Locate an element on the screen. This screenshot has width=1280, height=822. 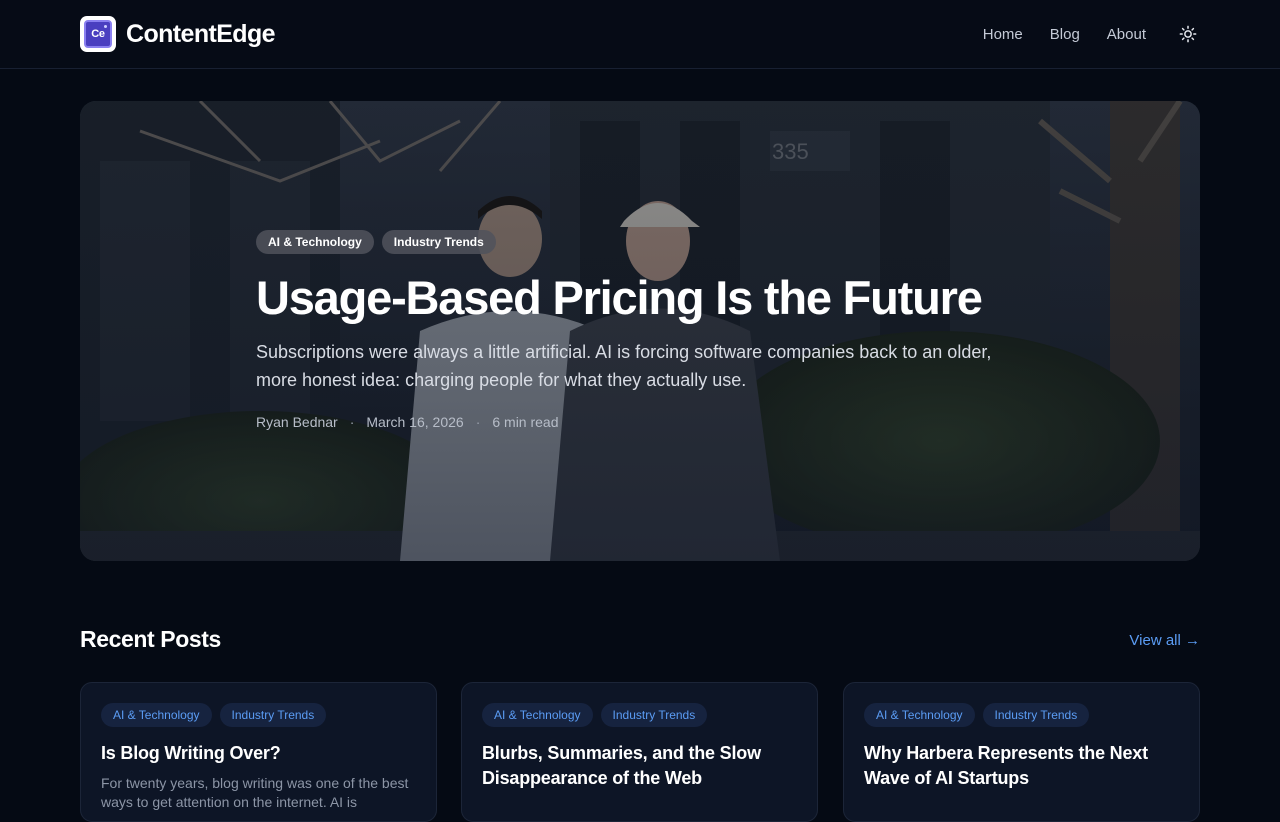
theme-toggle-button is located at coordinates (1188, 34).